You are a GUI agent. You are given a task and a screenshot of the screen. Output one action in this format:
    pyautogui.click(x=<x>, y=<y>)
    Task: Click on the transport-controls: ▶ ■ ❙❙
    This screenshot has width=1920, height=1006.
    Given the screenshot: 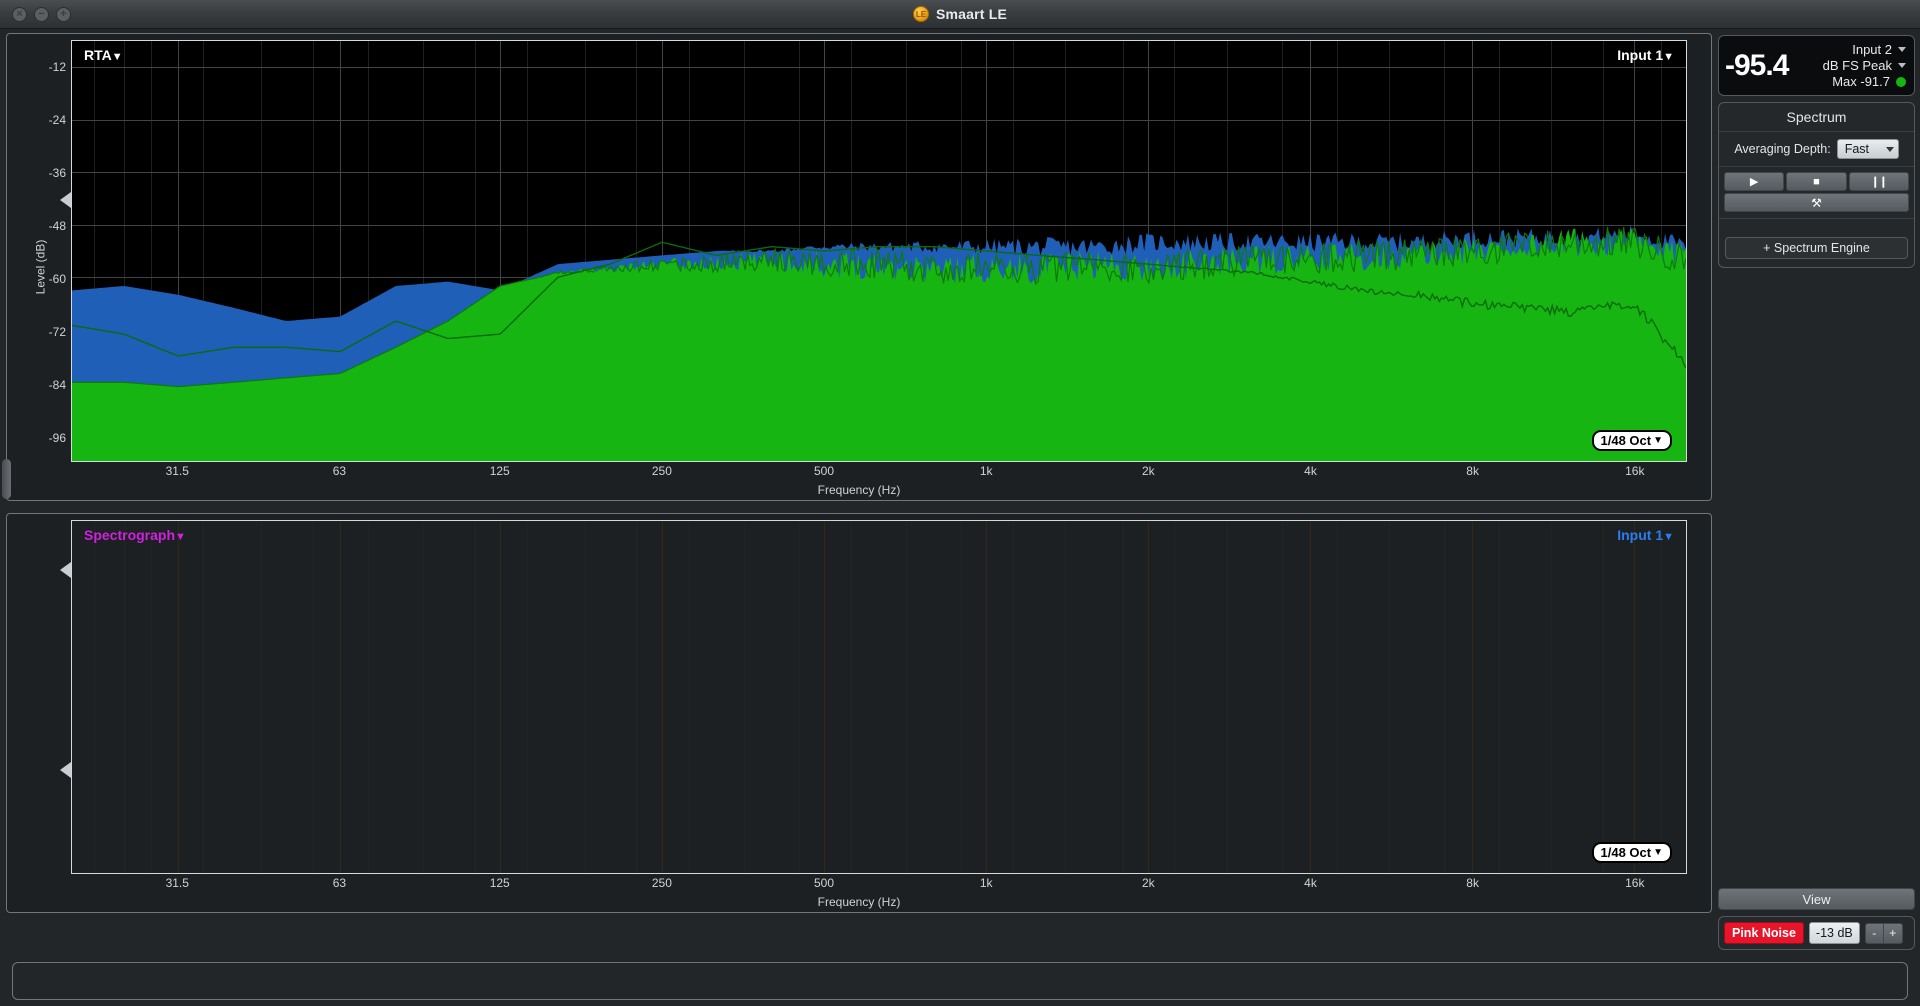 What is the action you would take?
    pyautogui.click(x=1816, y=180)
    